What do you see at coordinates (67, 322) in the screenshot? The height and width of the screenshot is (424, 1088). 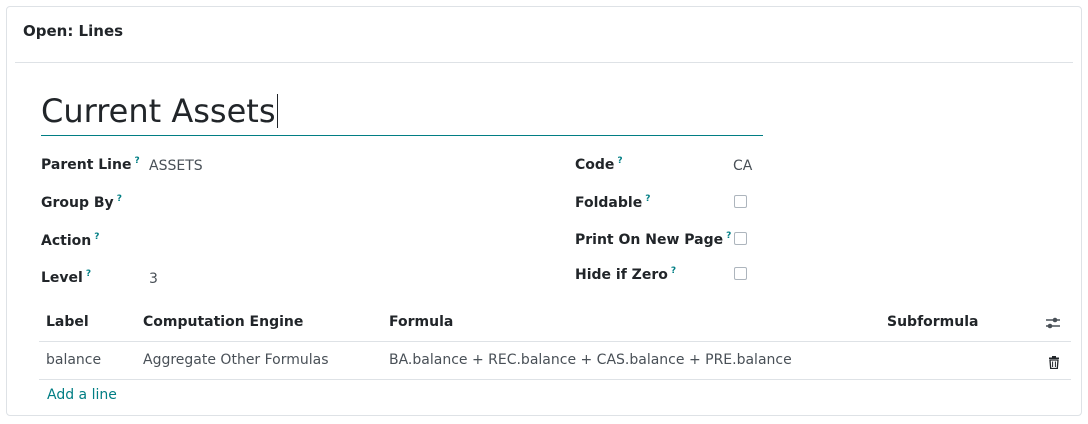 I see `column-header-label: Label` at bounding box center [67, 322].